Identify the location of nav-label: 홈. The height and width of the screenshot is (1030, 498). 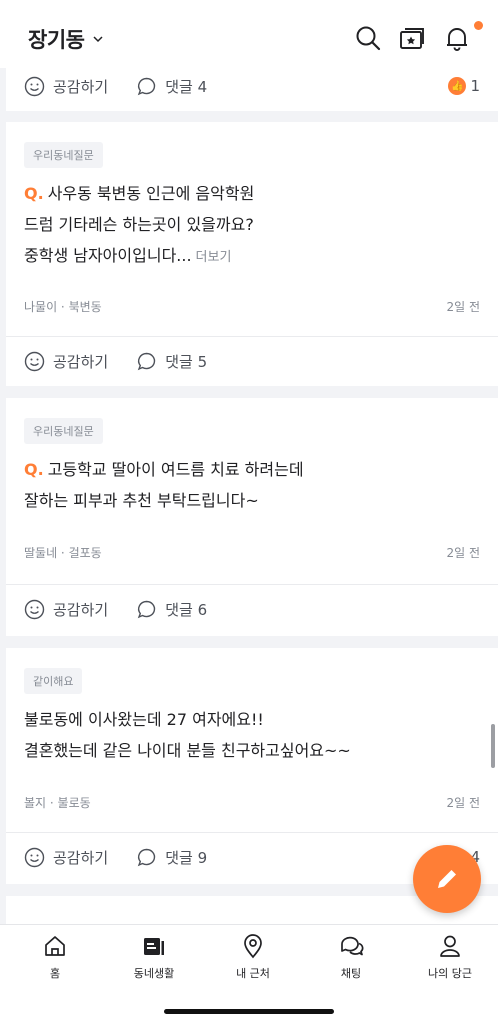
(55, 973).